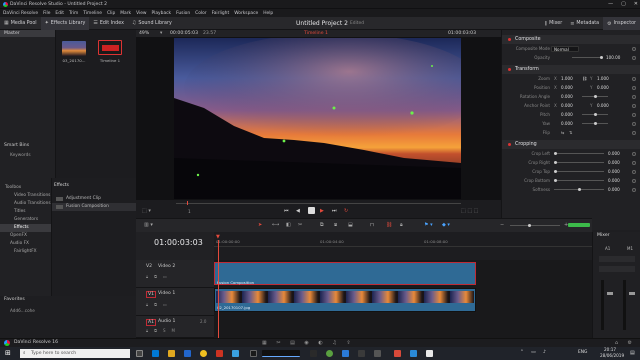  I want to click on play-icon: ▶, so click(322, 211).